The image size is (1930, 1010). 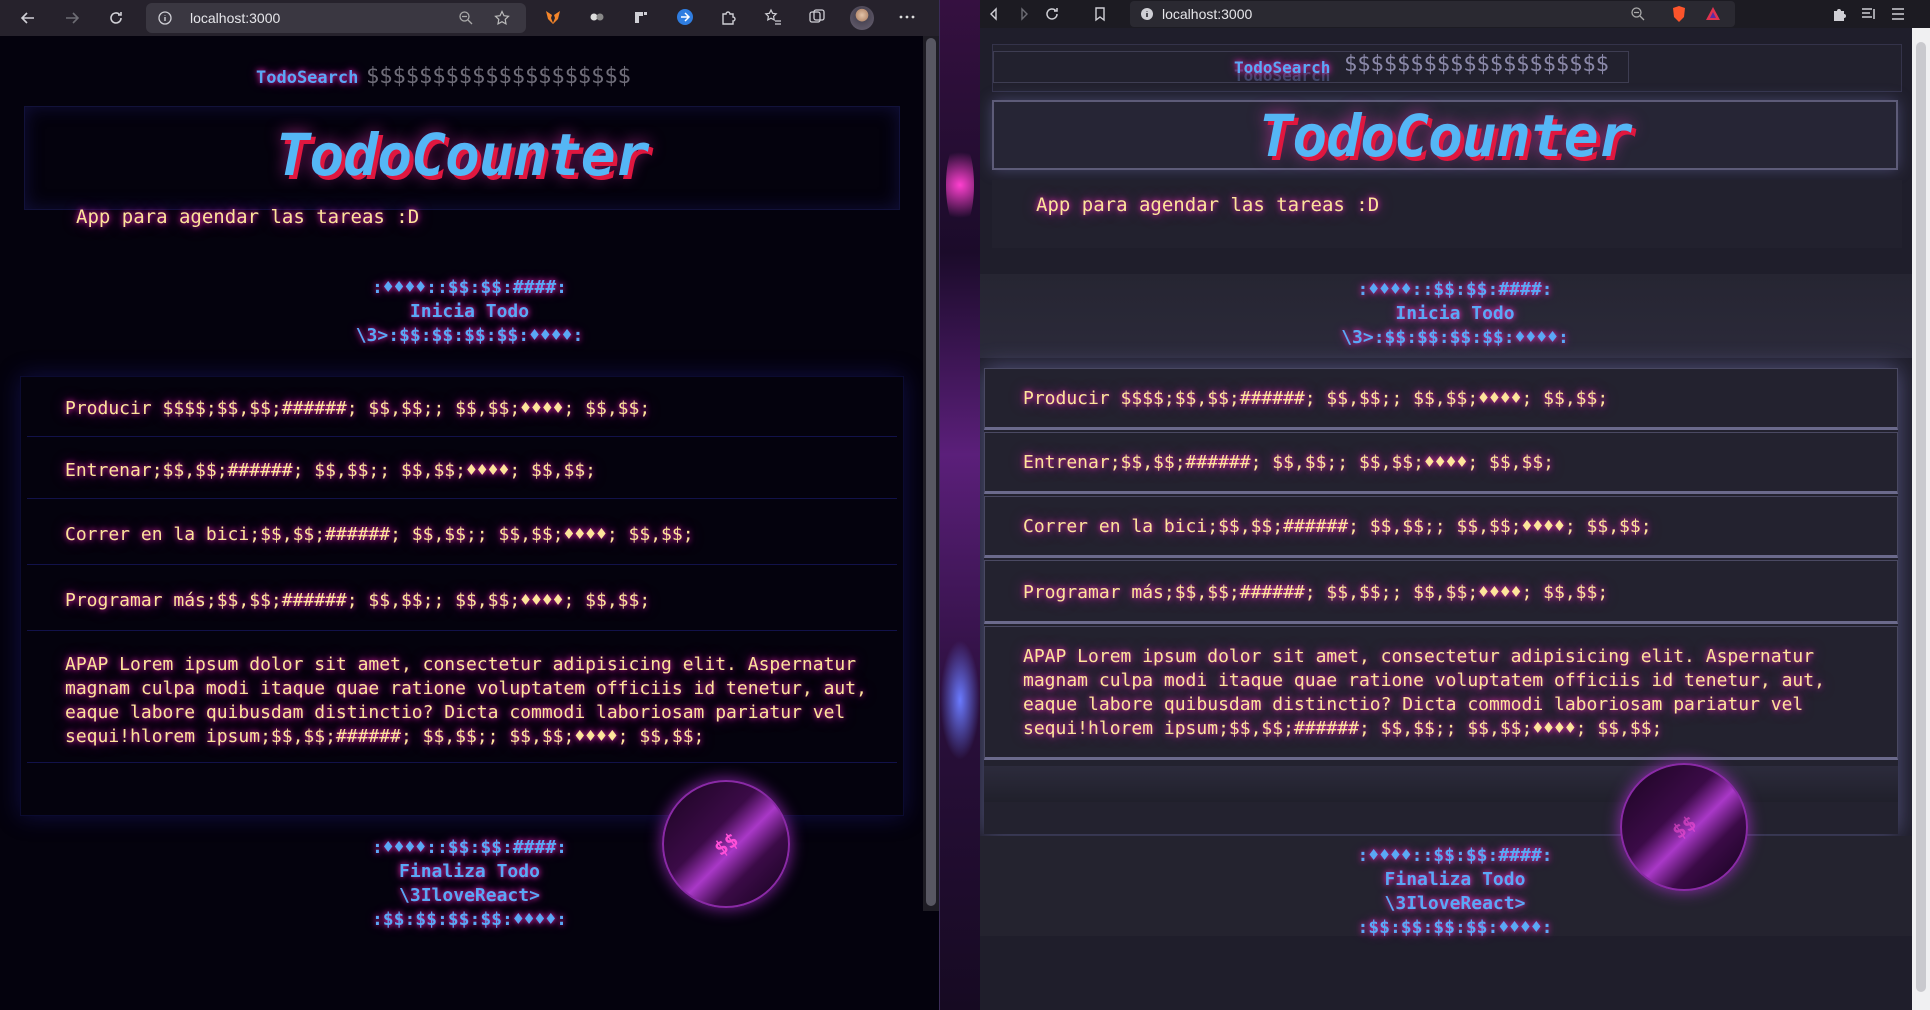 What do you see at coordinates (469, 847) in the screenshot?
I see `footer-line: :♦♦♦♦::$$:$$:####:` at bounding box center [469, 847].